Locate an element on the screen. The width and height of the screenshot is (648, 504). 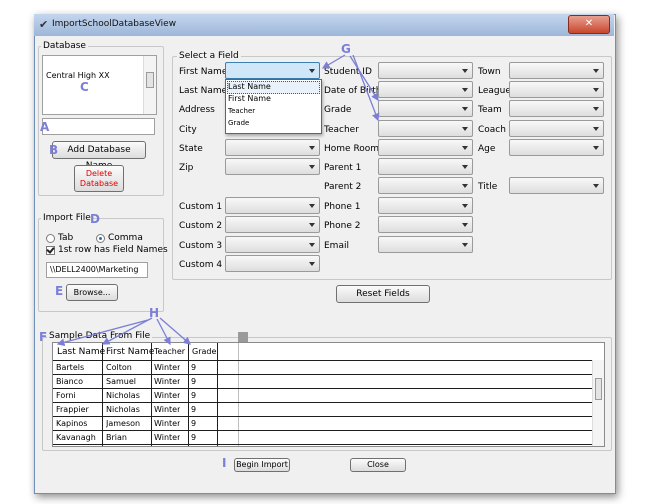
dropdown-option-last-name: Last Name is located at coordinates (249, 86).